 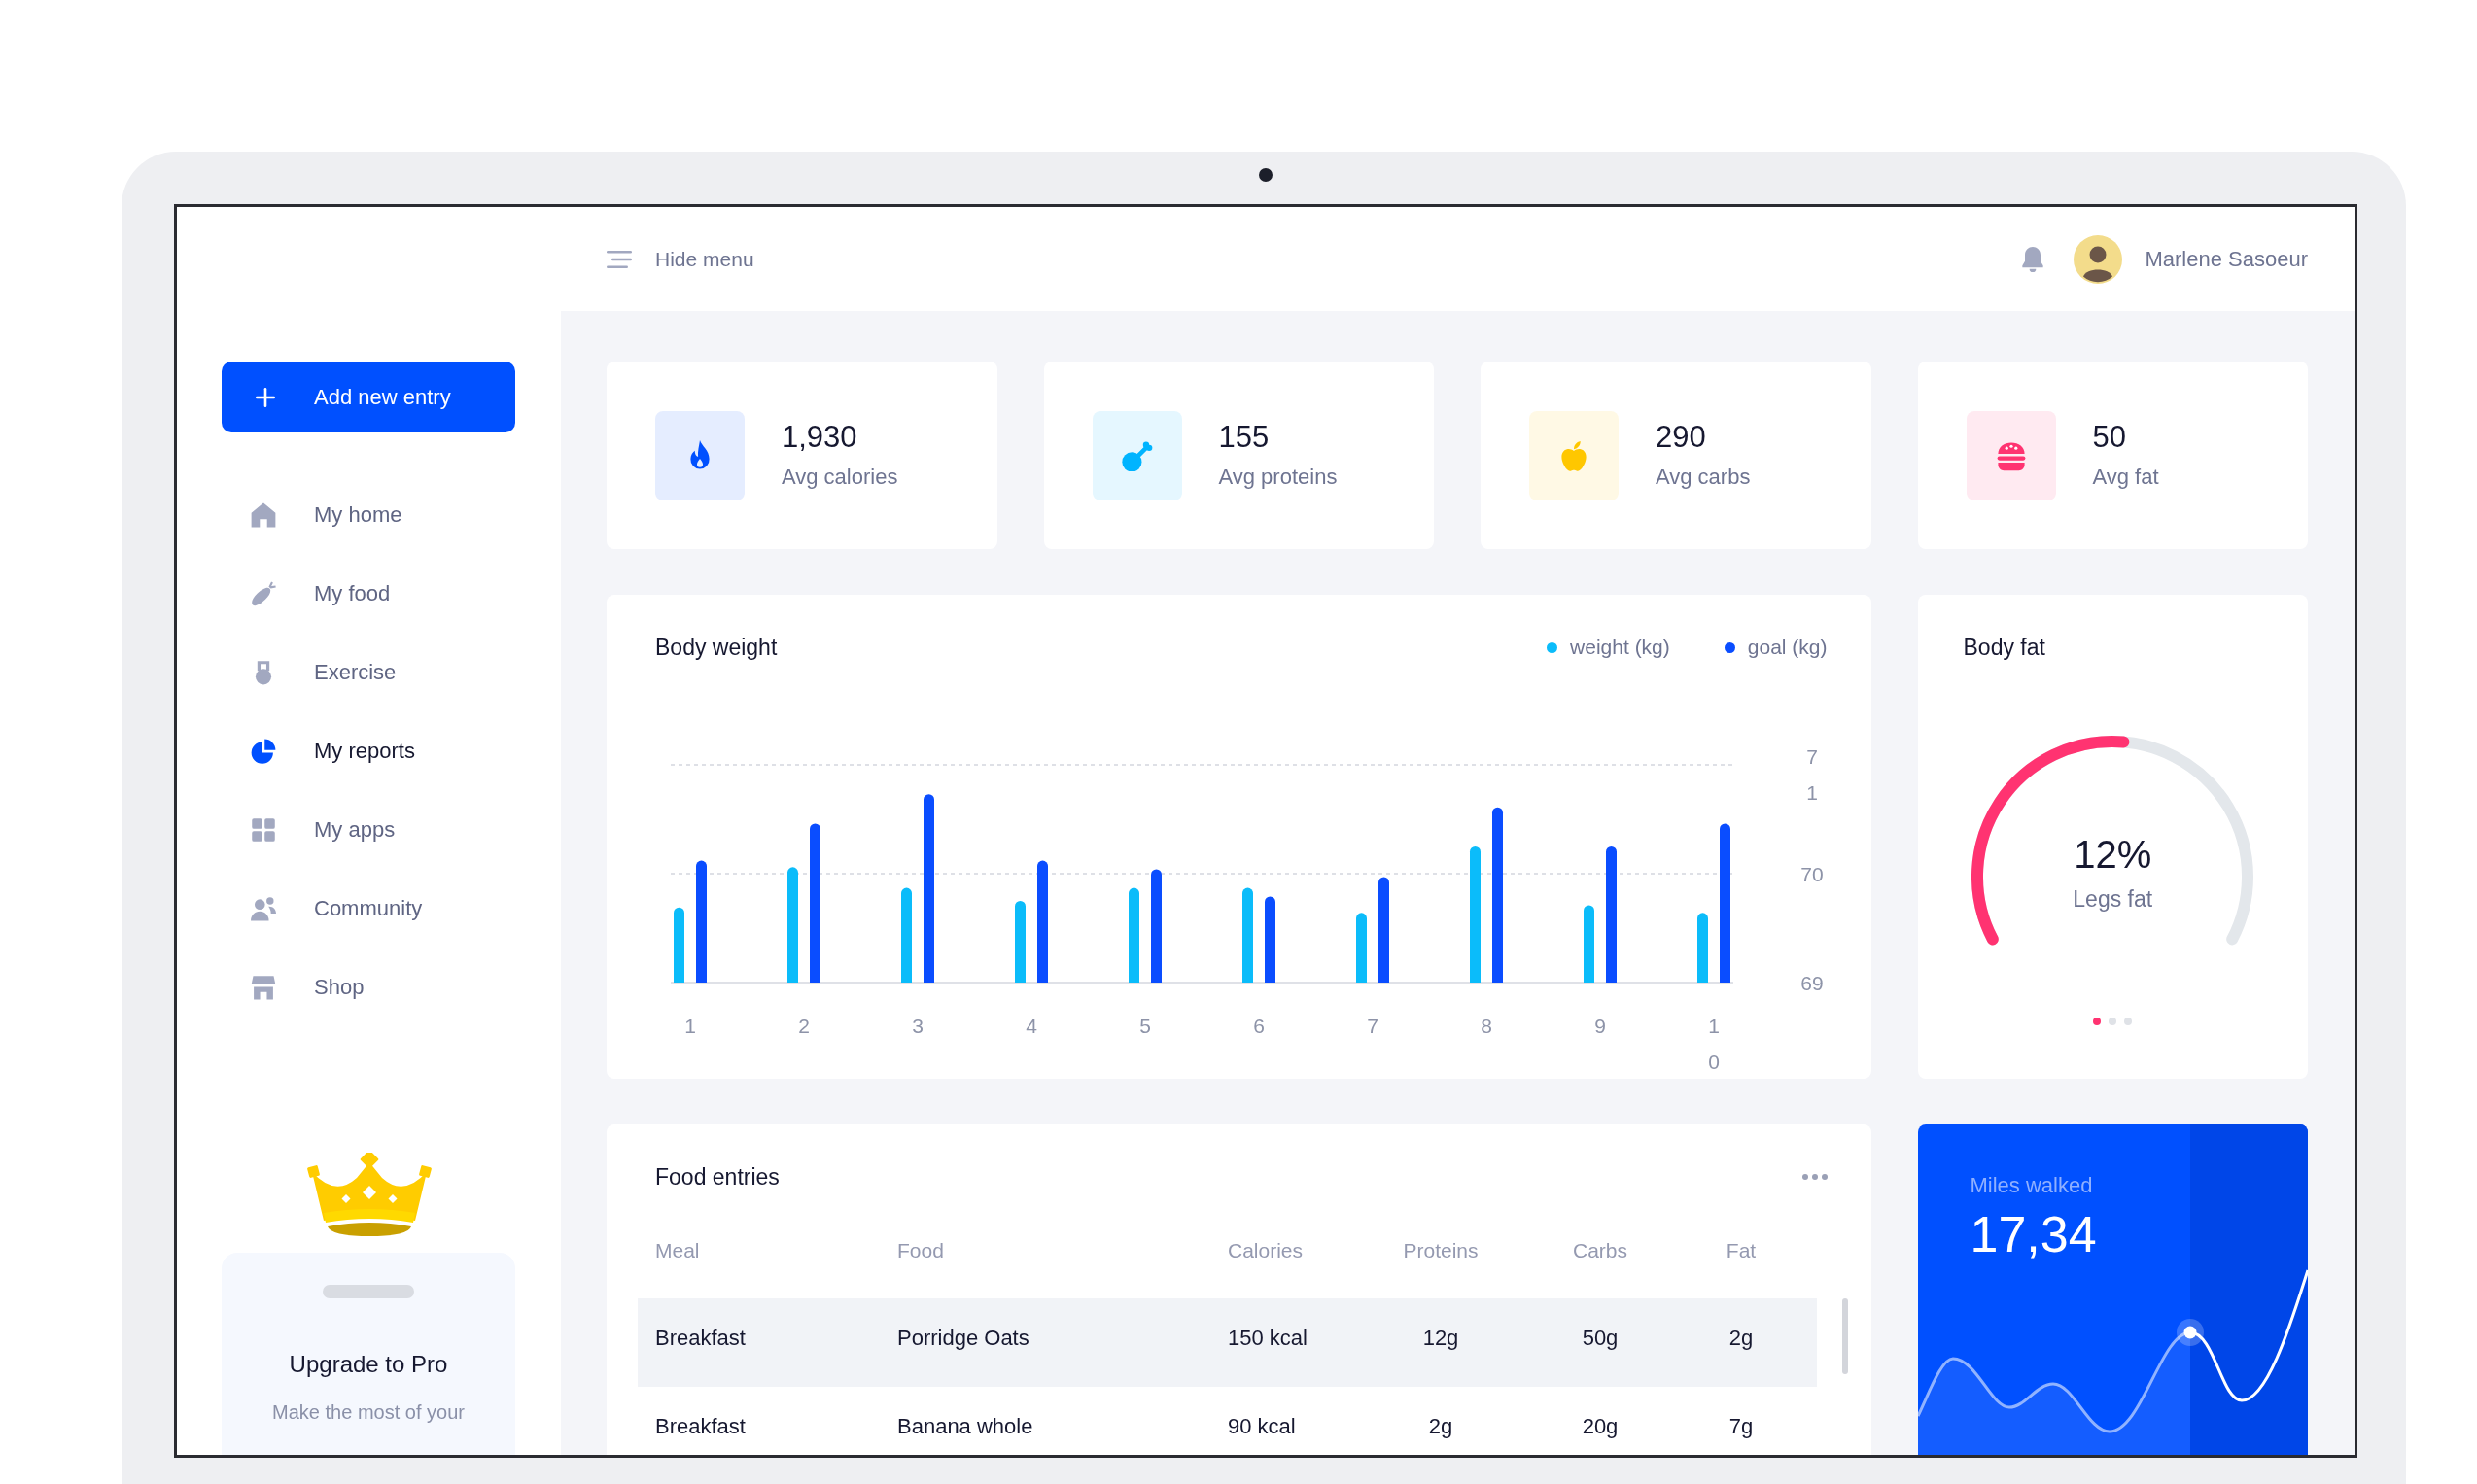 I want to click on users-icon, so click(x=263, y=908).